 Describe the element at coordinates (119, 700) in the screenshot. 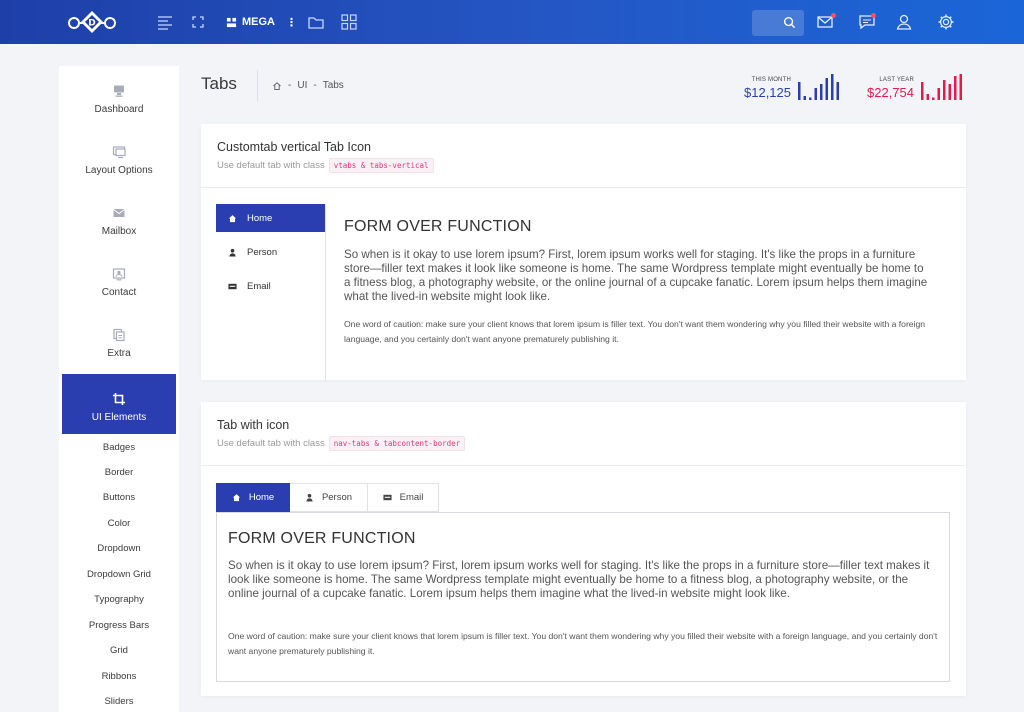

I see `sidebar-subitem-sliders: Sliders` at that location.